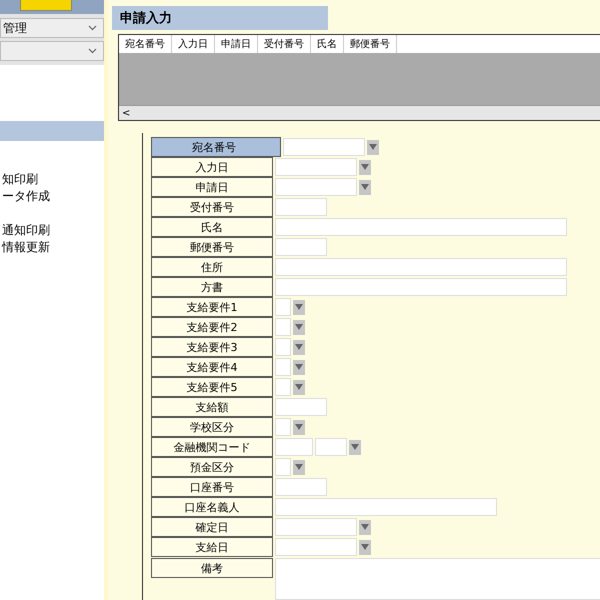  What do you see at coordinates (212, 347) in the screenshot?
I see `field-label: 支給要件3` at bounding box center [212, 347].